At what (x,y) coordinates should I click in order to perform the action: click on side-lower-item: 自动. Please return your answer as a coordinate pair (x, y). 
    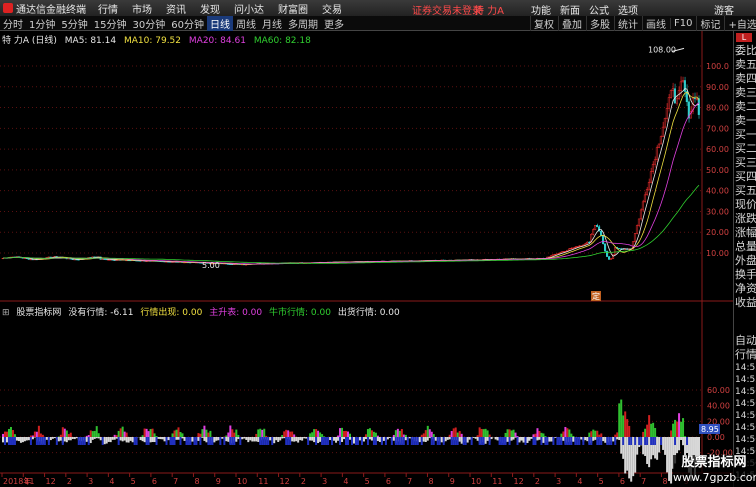
    Looking at the image, I should click on (745, 341).